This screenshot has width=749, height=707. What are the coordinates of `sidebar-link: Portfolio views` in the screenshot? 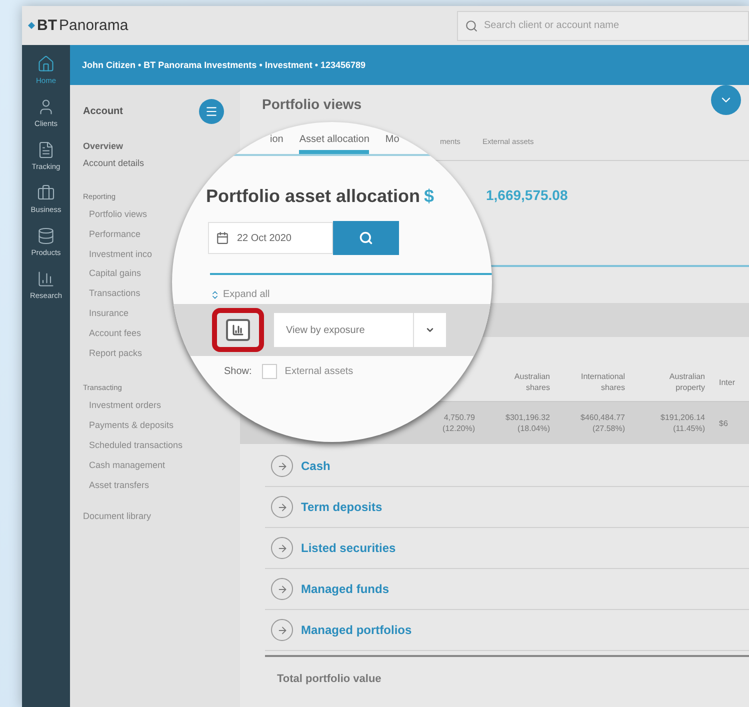 It's located at (115, 215).